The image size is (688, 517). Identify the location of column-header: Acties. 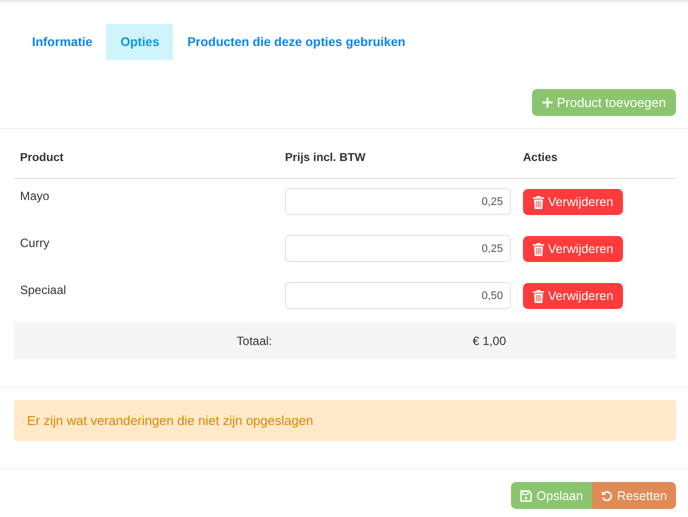
(596, 160).